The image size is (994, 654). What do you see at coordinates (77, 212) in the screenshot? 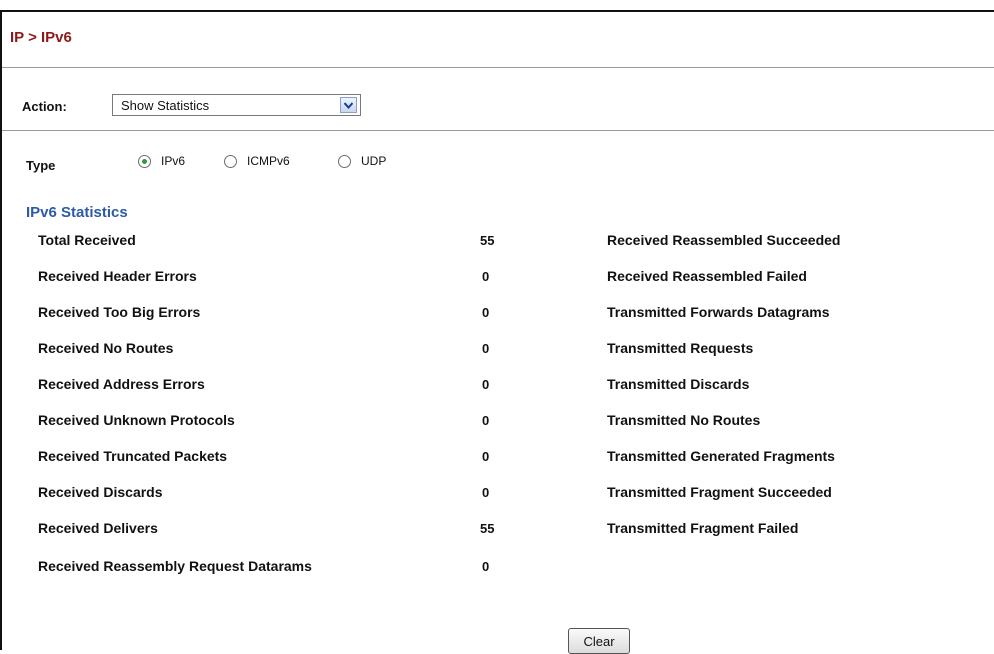
I see `section-title: IPv6 Statistics` at bounding box center [77, 212].